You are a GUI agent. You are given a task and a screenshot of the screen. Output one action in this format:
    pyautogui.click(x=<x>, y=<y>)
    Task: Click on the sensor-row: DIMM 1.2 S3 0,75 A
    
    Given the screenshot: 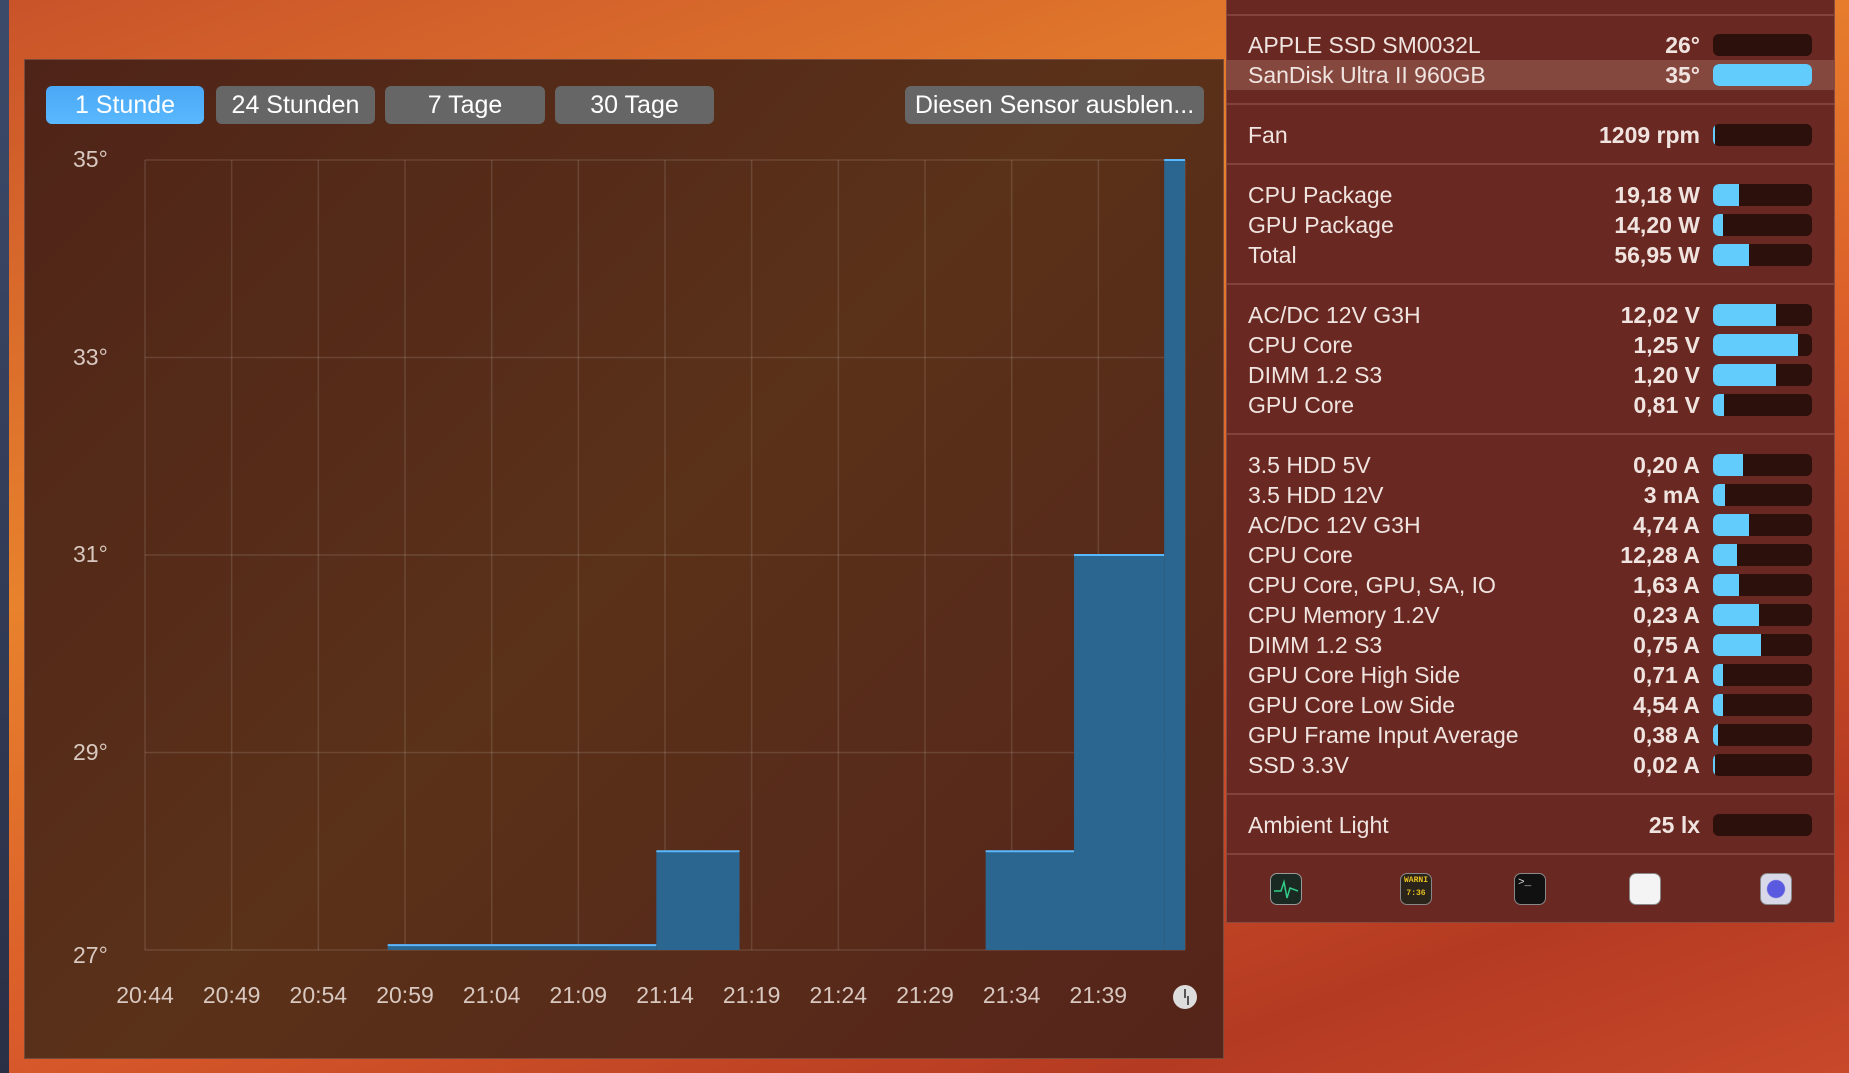 What is the action you would take?
    pyautogui.click(x=1530, y=645)
    